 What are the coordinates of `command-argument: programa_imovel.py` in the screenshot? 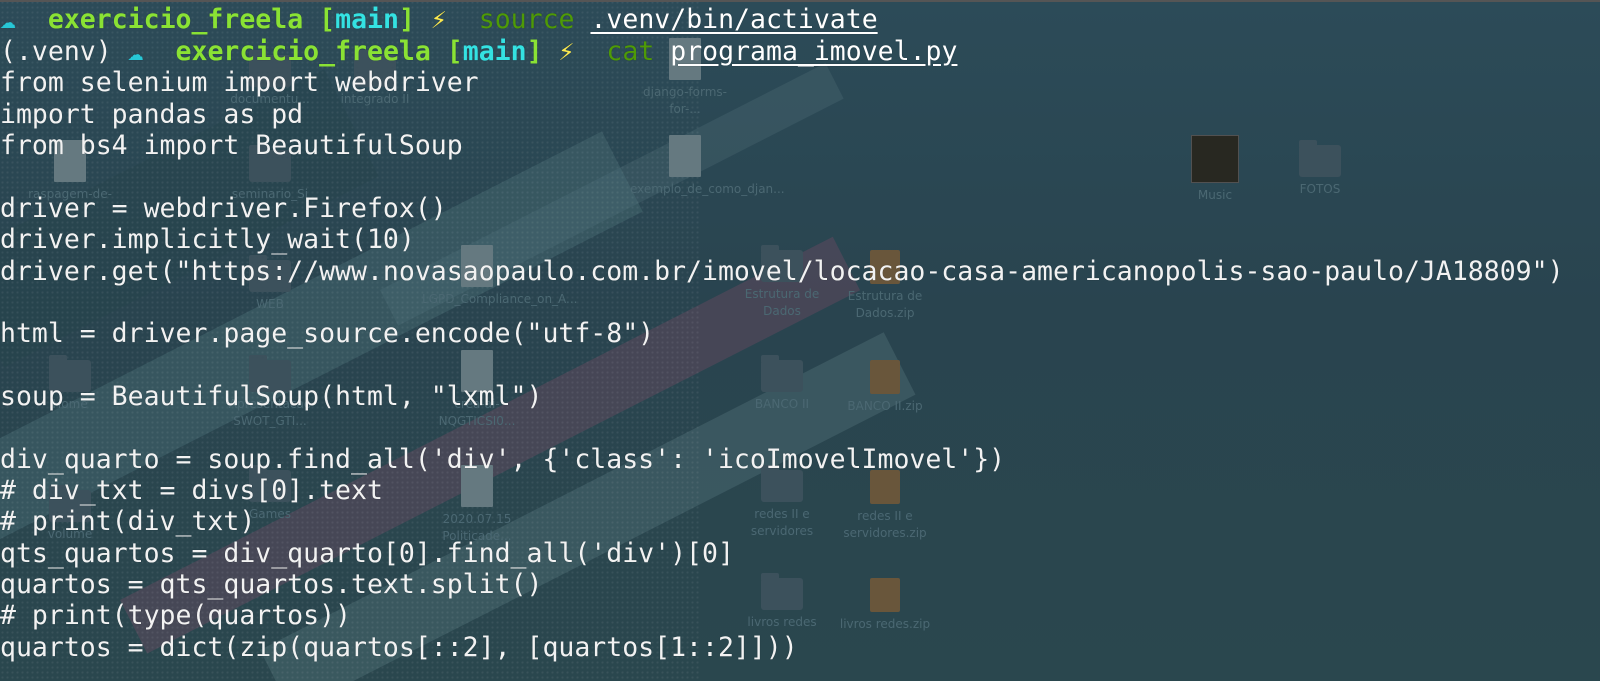 It's located at (814, 51).